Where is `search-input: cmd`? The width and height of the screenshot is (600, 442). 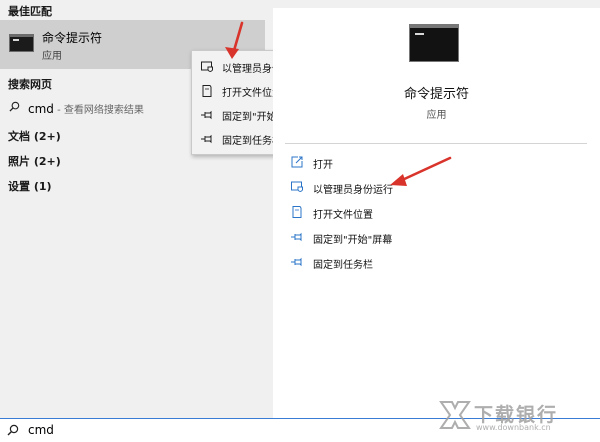
search-input: cmd is located at coordinates (41, 430).